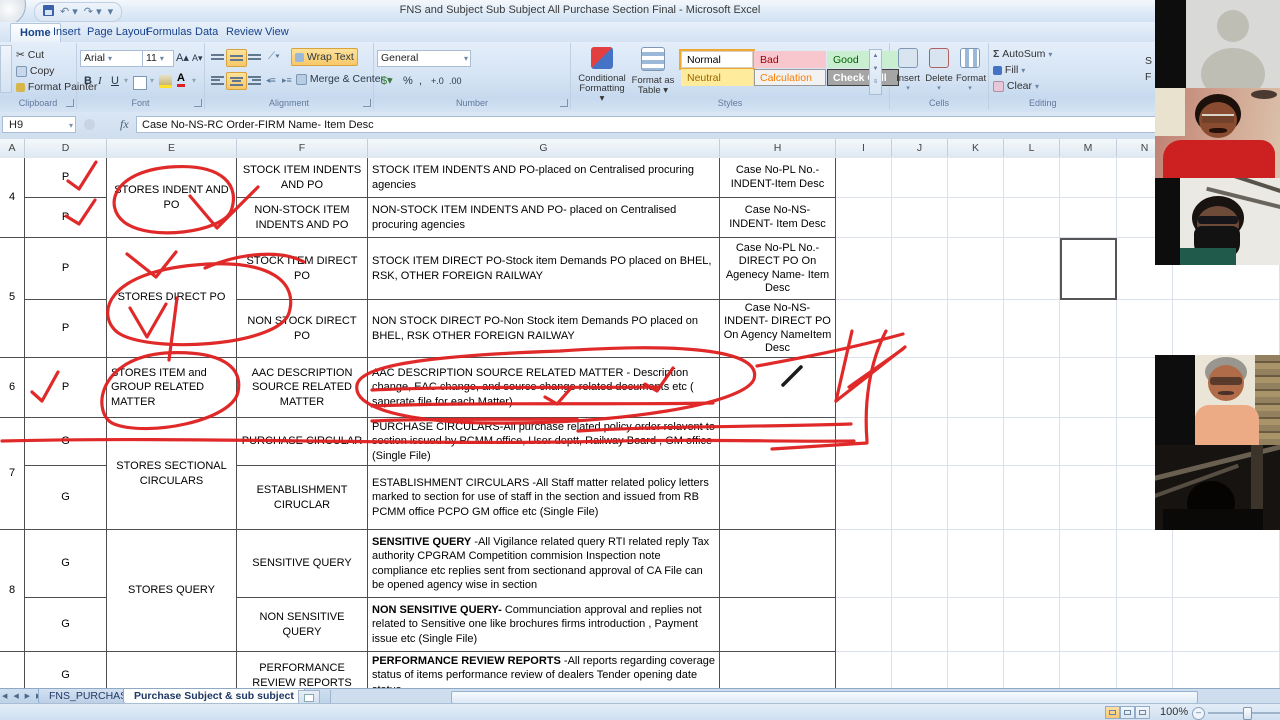 Image resolution: width=1280 pixels, height=720 pixels. I want to click on sheet-cell: STOCK ITEM DIRECT PO, so click(302, 269).